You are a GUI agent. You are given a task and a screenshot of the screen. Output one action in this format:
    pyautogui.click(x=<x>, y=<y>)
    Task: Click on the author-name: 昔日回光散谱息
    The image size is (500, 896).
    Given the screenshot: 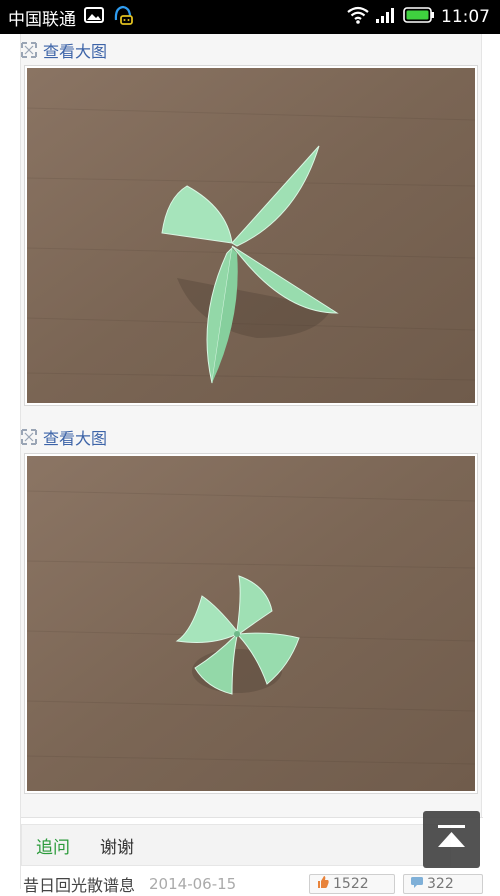 What is the action you would take?
    pyautogui.click(x=79, y=884)
    